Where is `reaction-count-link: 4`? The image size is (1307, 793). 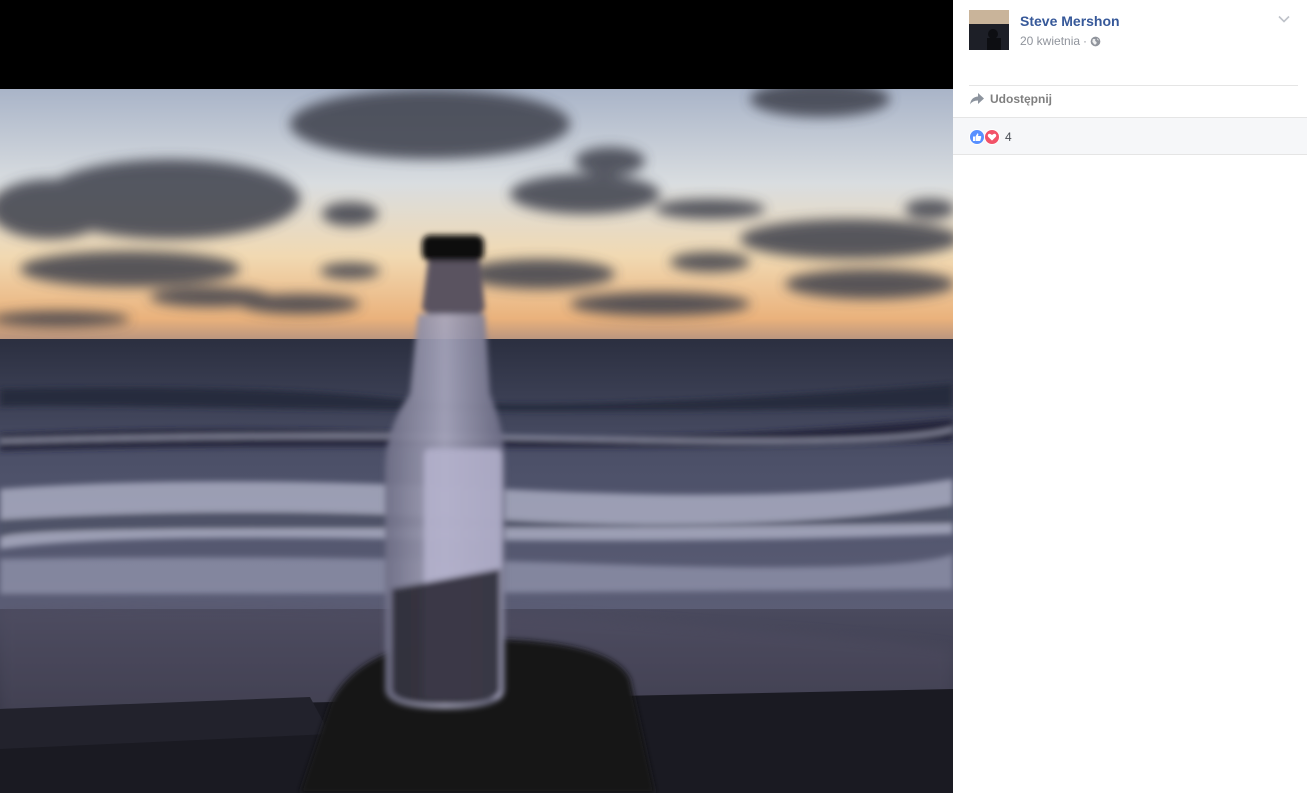
reaction-count-link: 4 is located at coordinates (1008, 137).